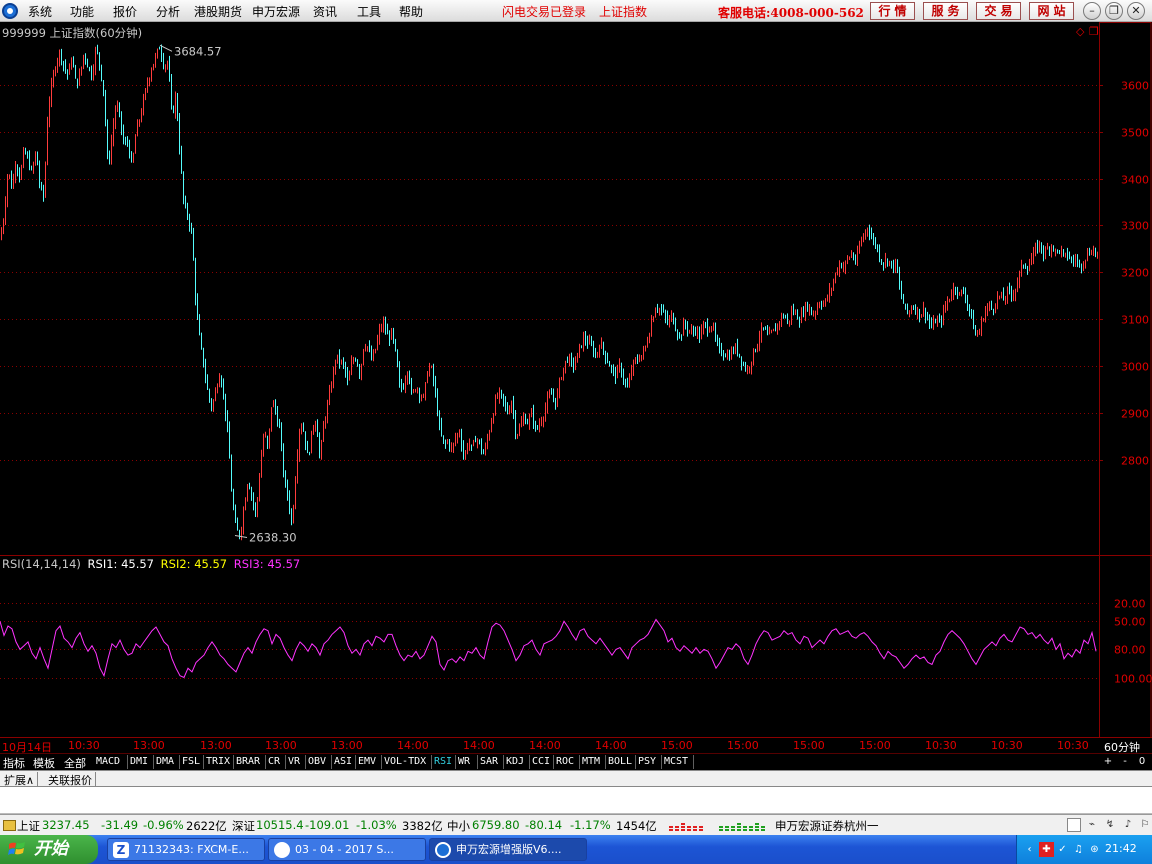 The image size is (1152, 864). What do you see at coordinates (75, 763) in the screenshot?
I see `tab-all: 全部` at bounding box center [75, 763].